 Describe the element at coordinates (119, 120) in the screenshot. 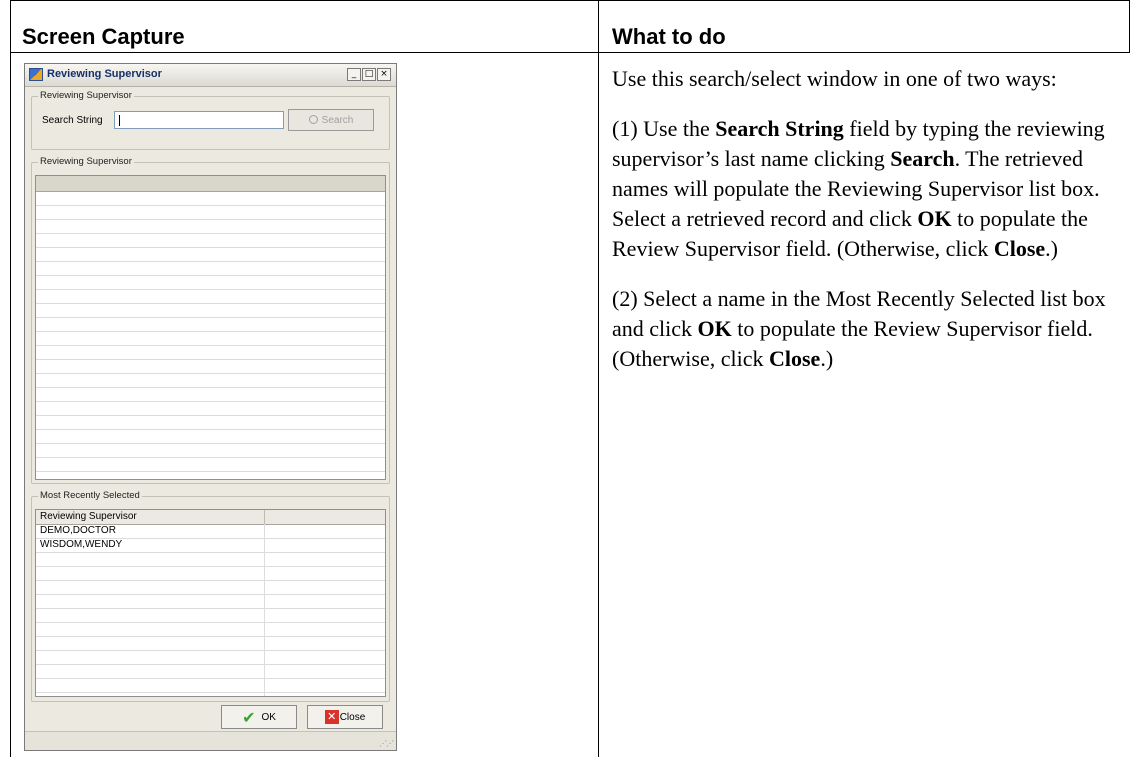

I see `text-caret` at that location.